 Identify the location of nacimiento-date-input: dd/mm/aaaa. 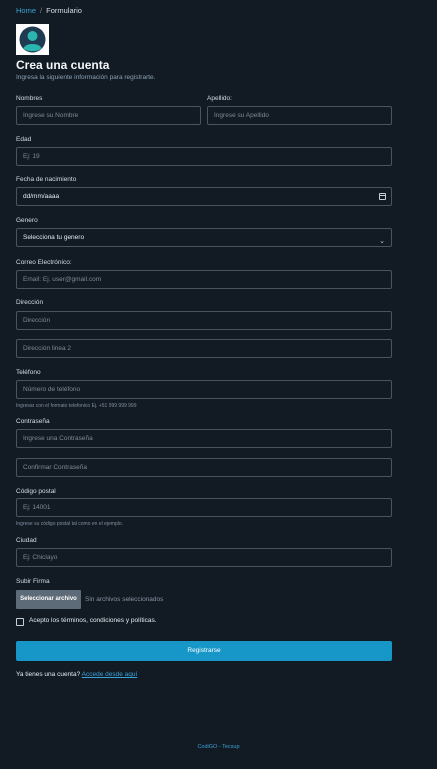
(204, 196).